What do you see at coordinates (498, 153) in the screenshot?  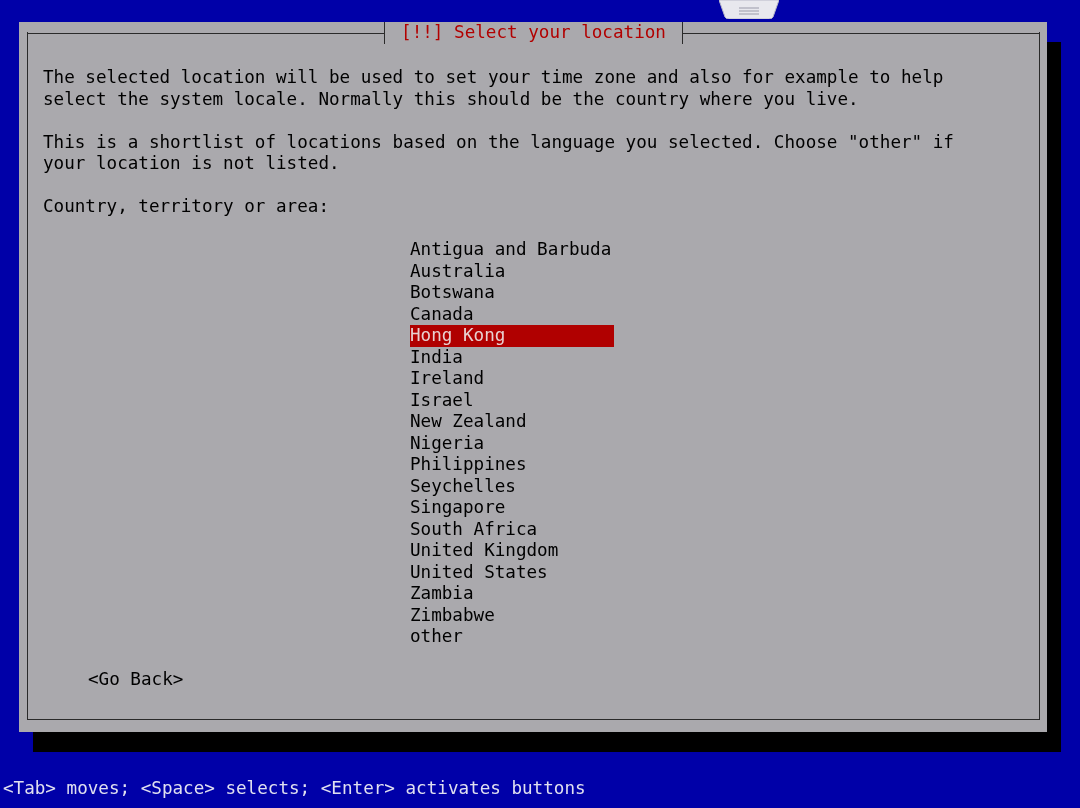 I see `description-text: This is a shortlist of locations based on the language you selected. Choose "other" if your location is not listed.` at bounding box center [498, 153].